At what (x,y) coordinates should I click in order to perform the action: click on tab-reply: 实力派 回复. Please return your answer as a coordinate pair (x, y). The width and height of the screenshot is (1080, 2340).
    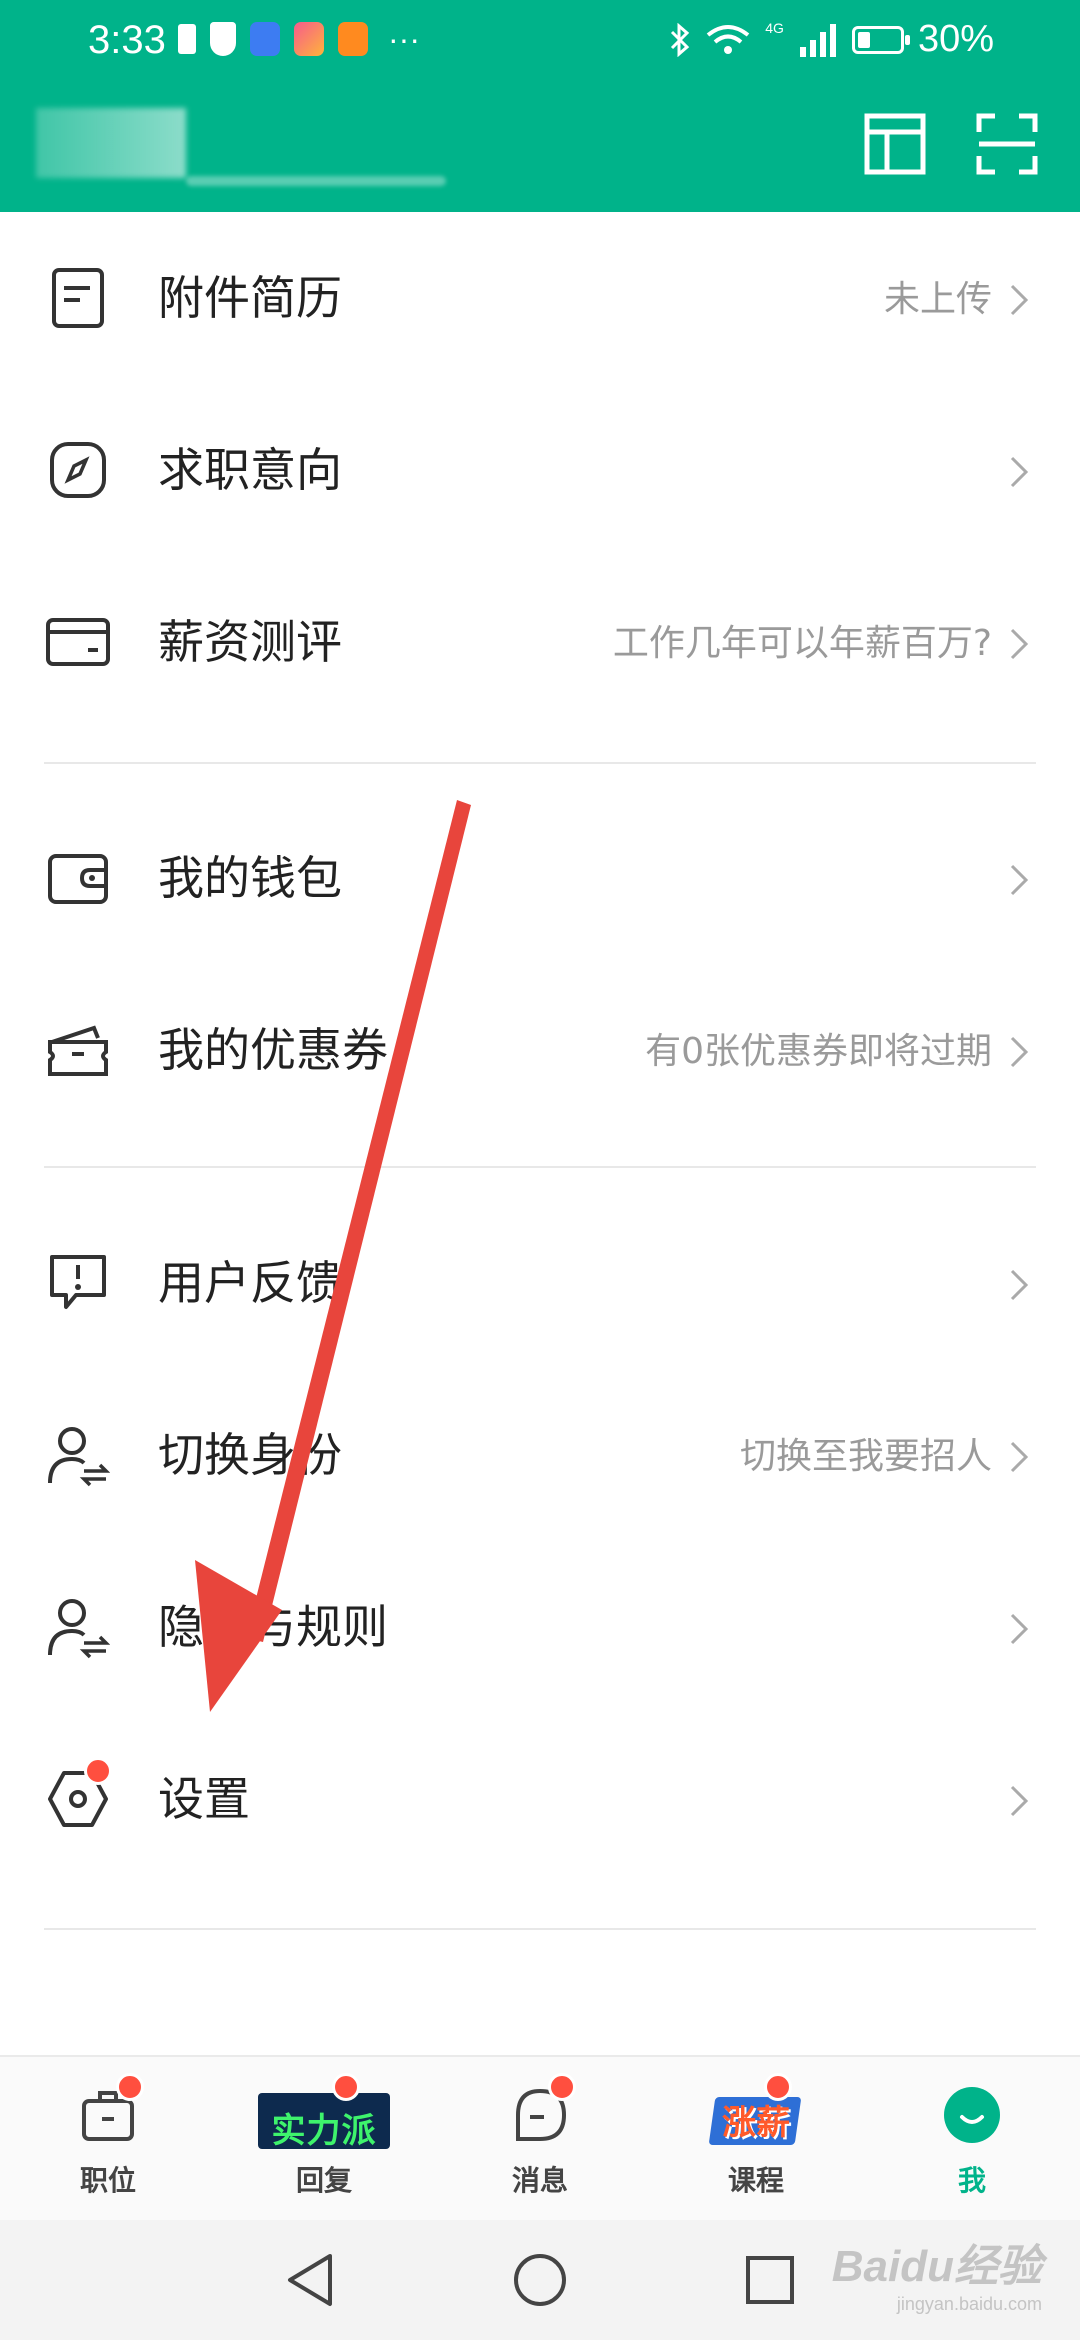
    Looking at the image, I should click on (324, 2139).